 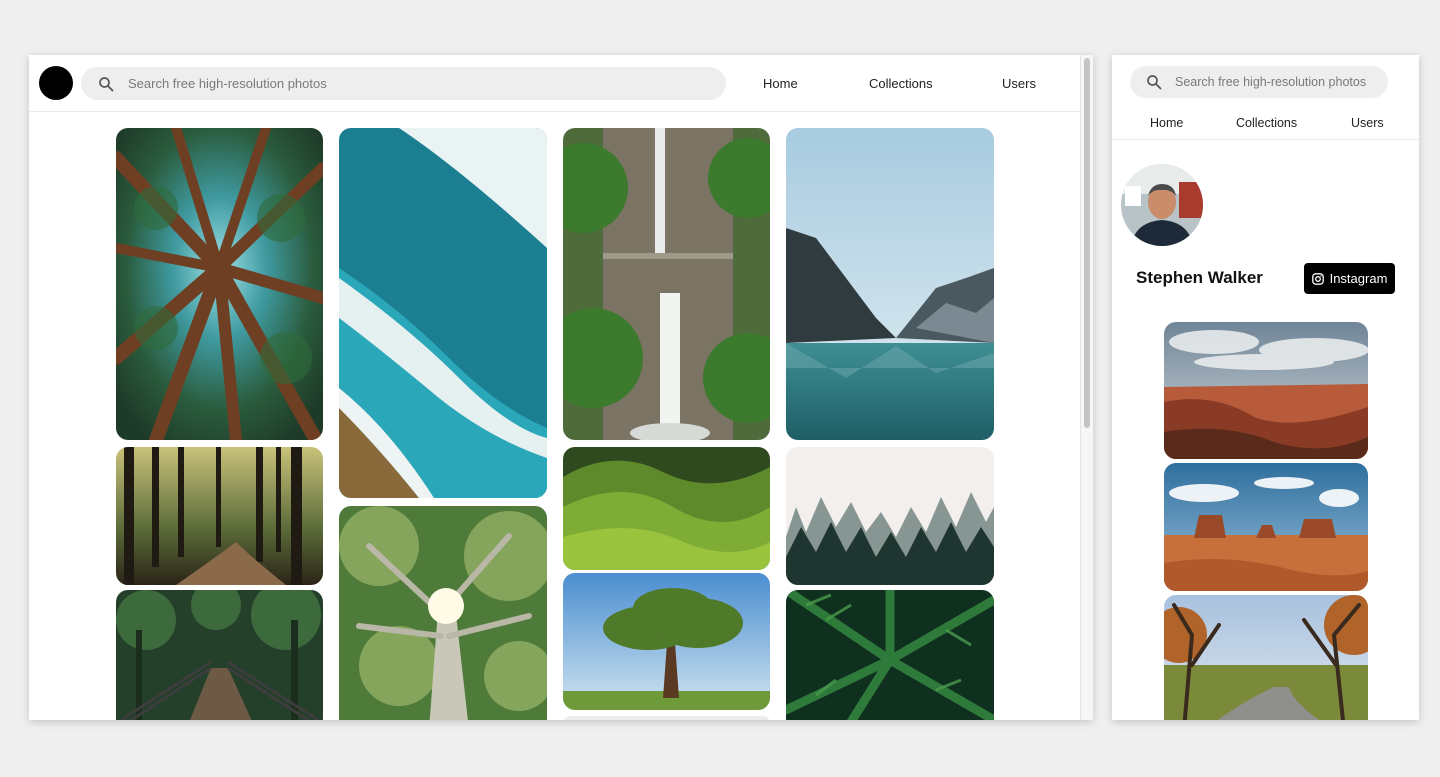 What do you see at coordinates (1266, 123) in the screenshot?
I see `side-nav-collections: Collections` at bounding box center [1266, 123].